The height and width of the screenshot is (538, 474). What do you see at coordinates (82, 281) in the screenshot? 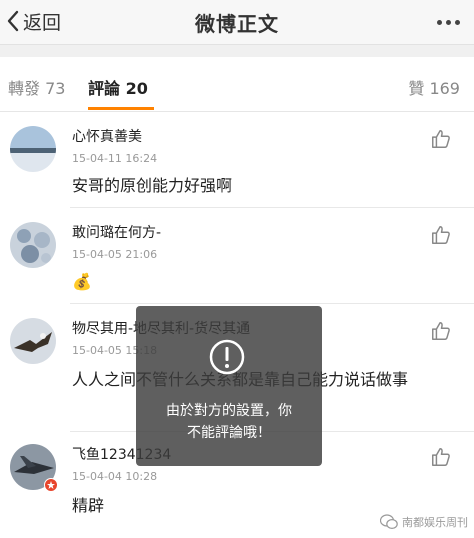
I see `money-bag-emoji: 💰` at bounding box center [82, 281].